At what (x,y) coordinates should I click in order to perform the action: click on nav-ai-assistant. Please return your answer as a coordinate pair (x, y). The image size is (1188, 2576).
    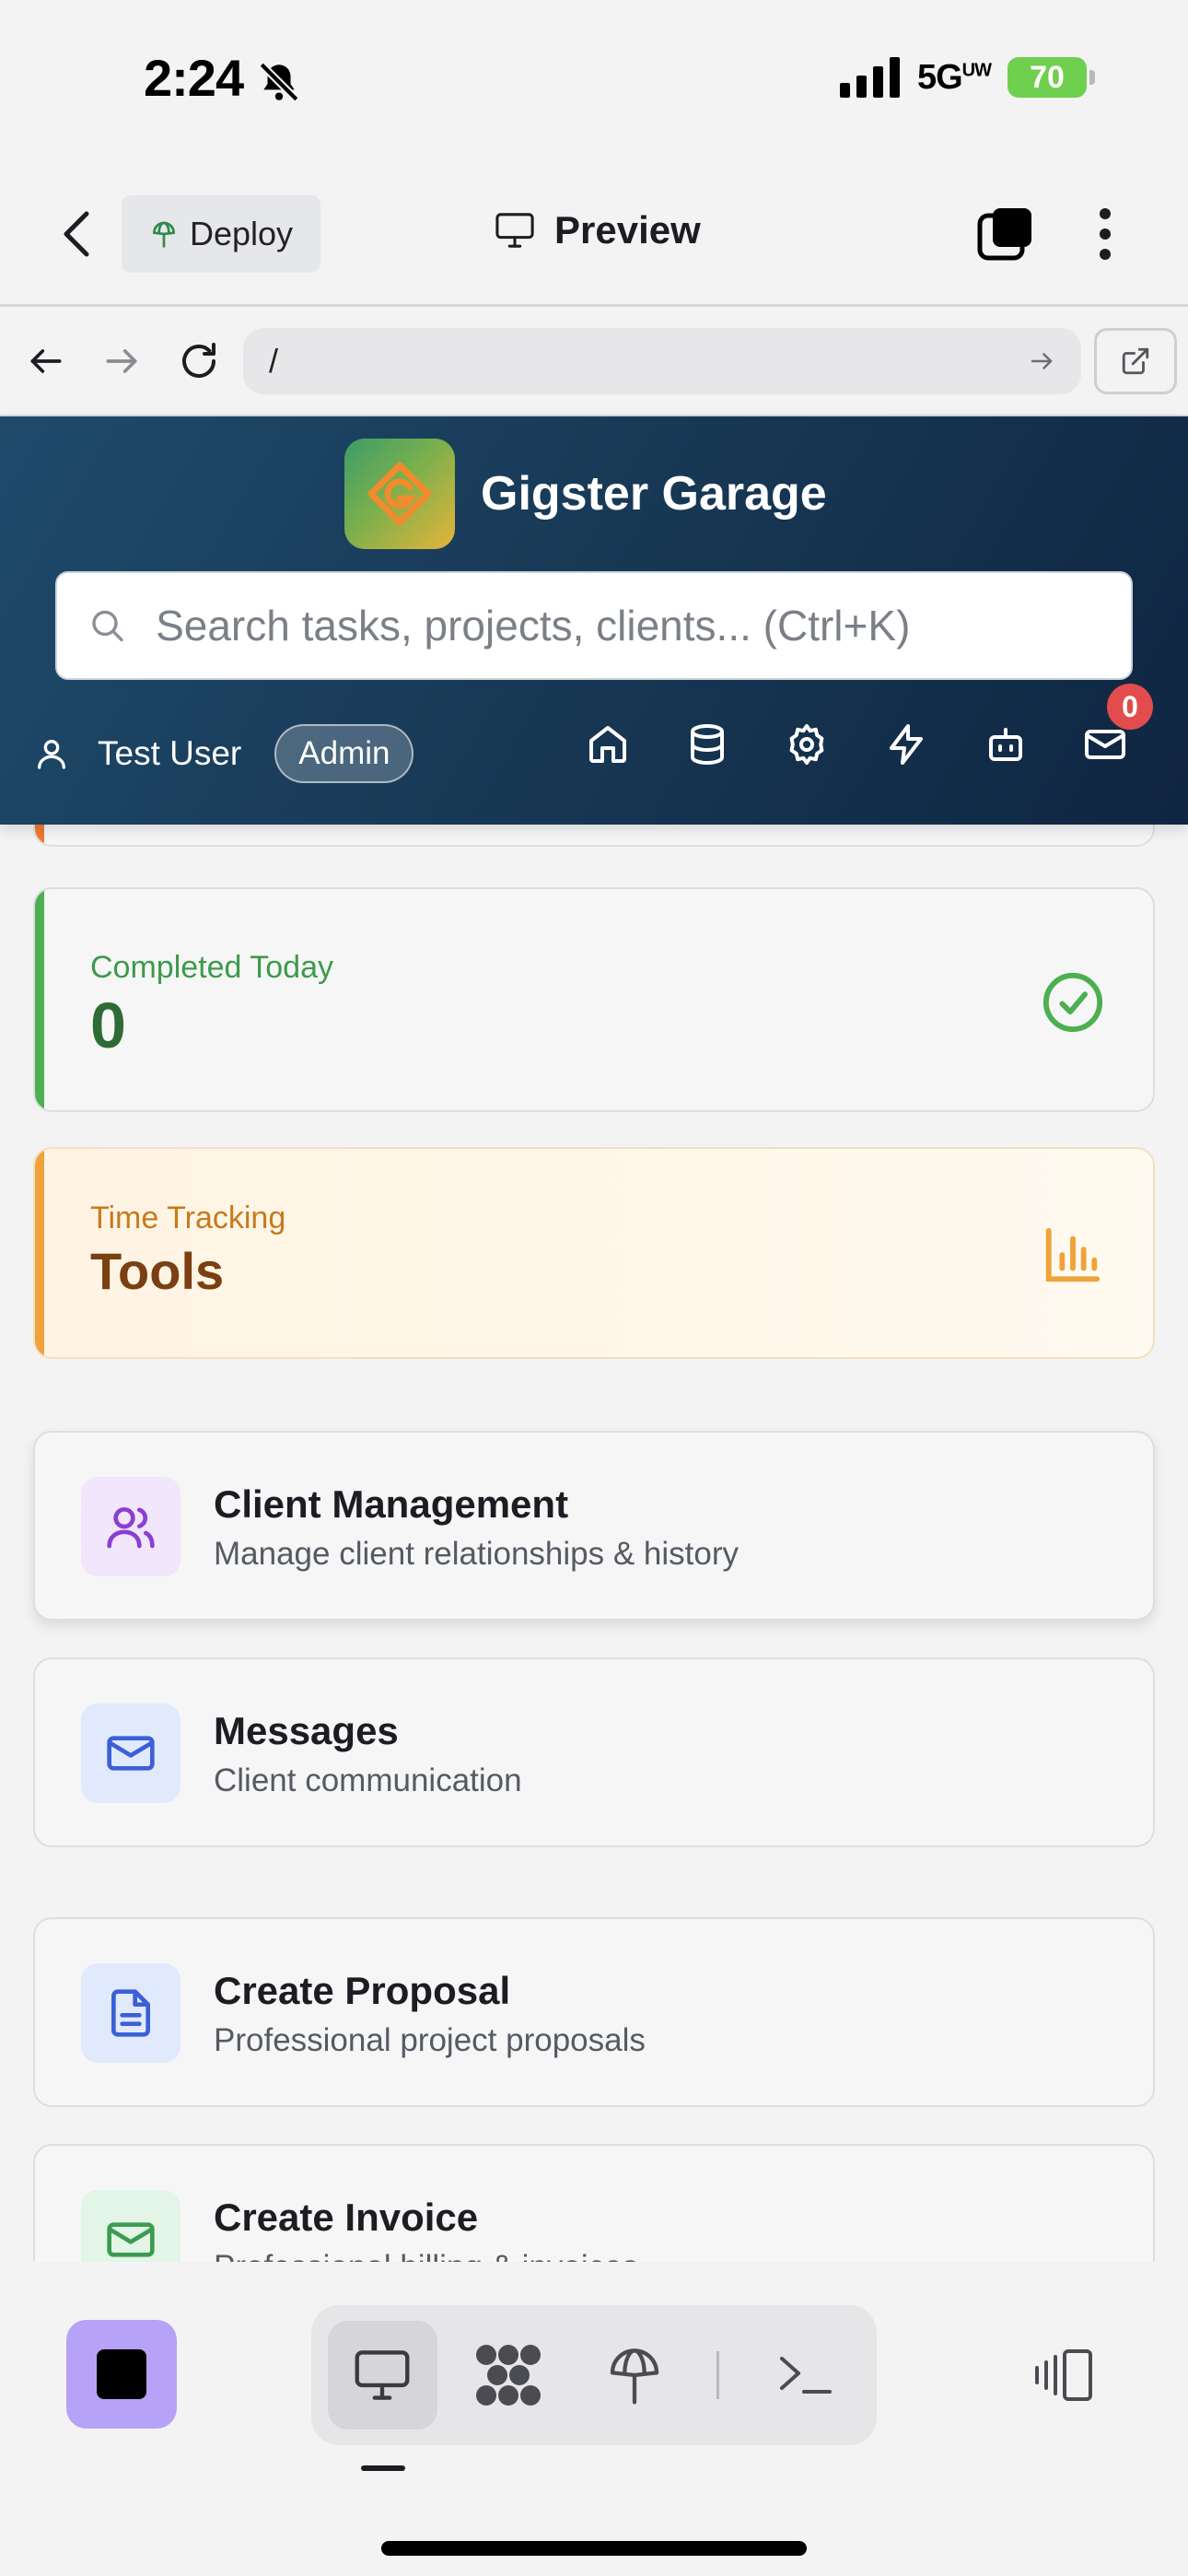
    Looking at the image, I should click on (1006, 744).